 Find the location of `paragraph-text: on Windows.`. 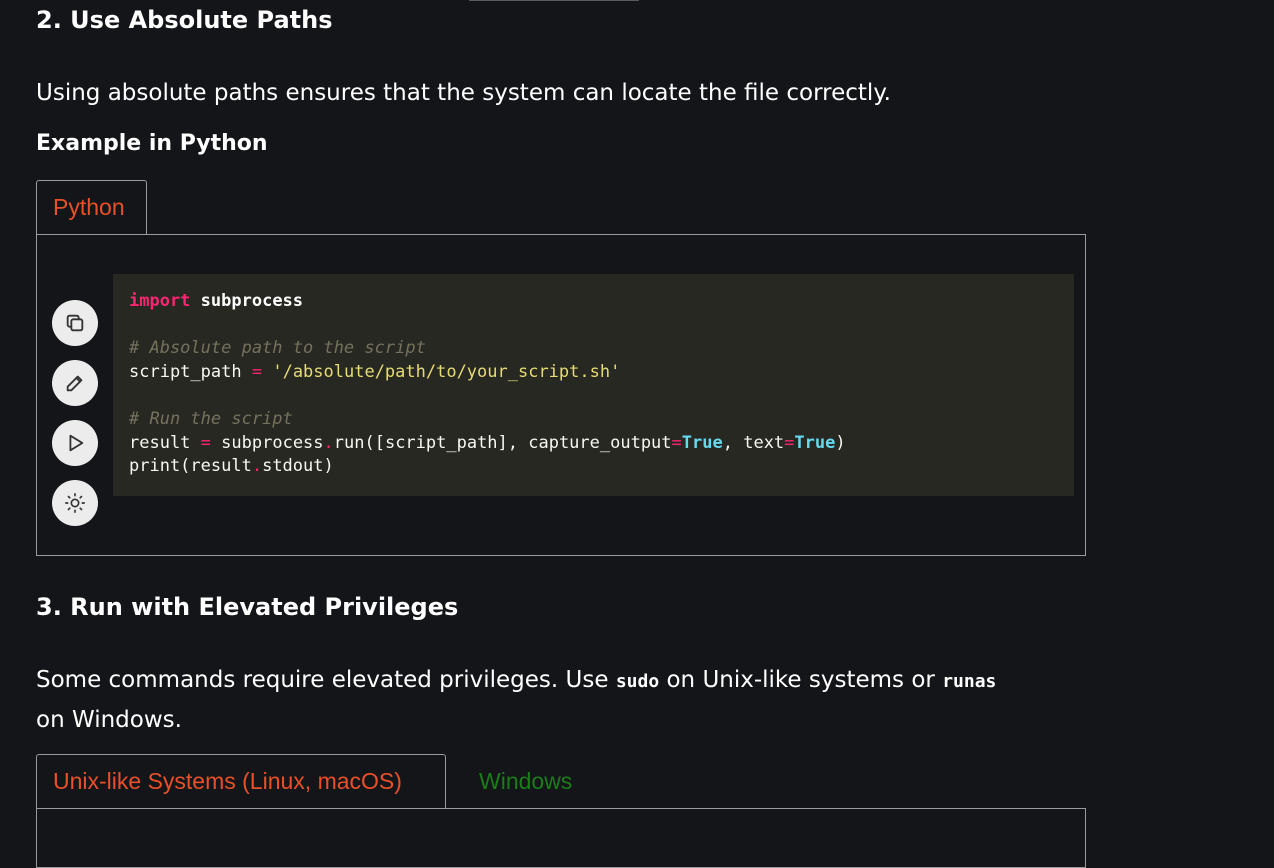

paragraph-text: on Windows. is located at coordinates (109, 720).